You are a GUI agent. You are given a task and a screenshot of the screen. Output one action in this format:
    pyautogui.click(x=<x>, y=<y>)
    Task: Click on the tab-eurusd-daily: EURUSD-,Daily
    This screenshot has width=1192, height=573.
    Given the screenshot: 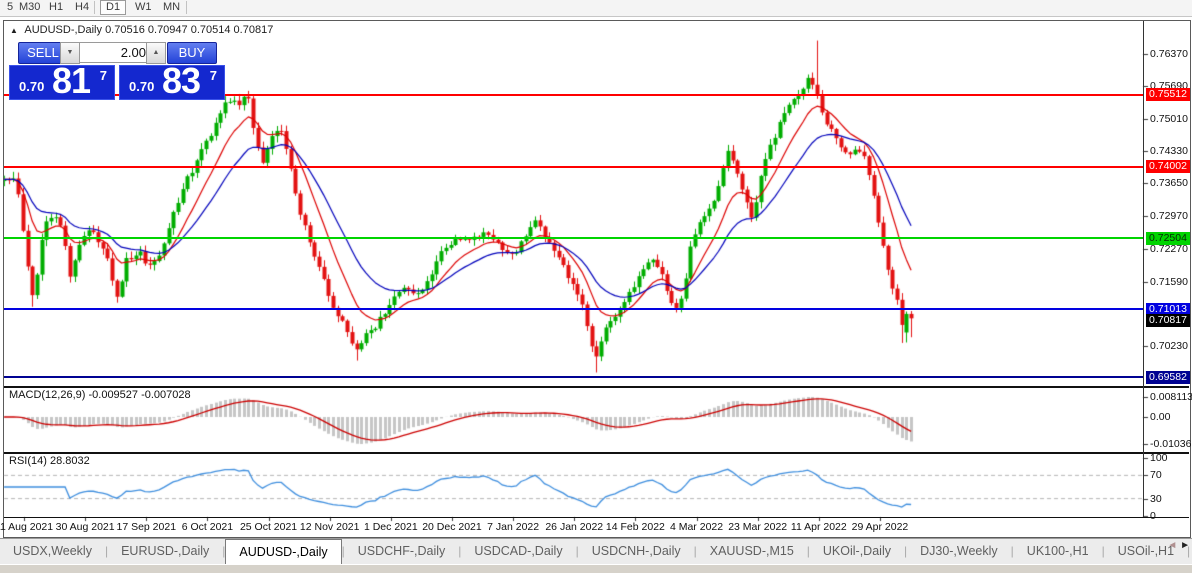 What is the action you would take?
    pyautogui.click(x=165, y=552)
    